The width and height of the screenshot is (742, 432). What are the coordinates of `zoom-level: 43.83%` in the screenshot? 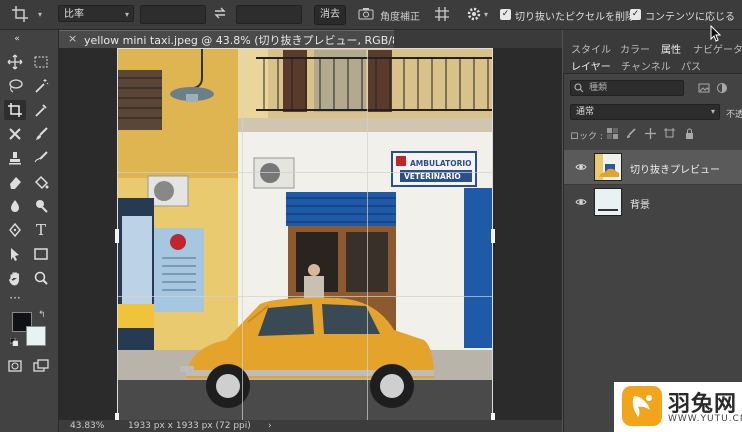 It's located at (87, 426).